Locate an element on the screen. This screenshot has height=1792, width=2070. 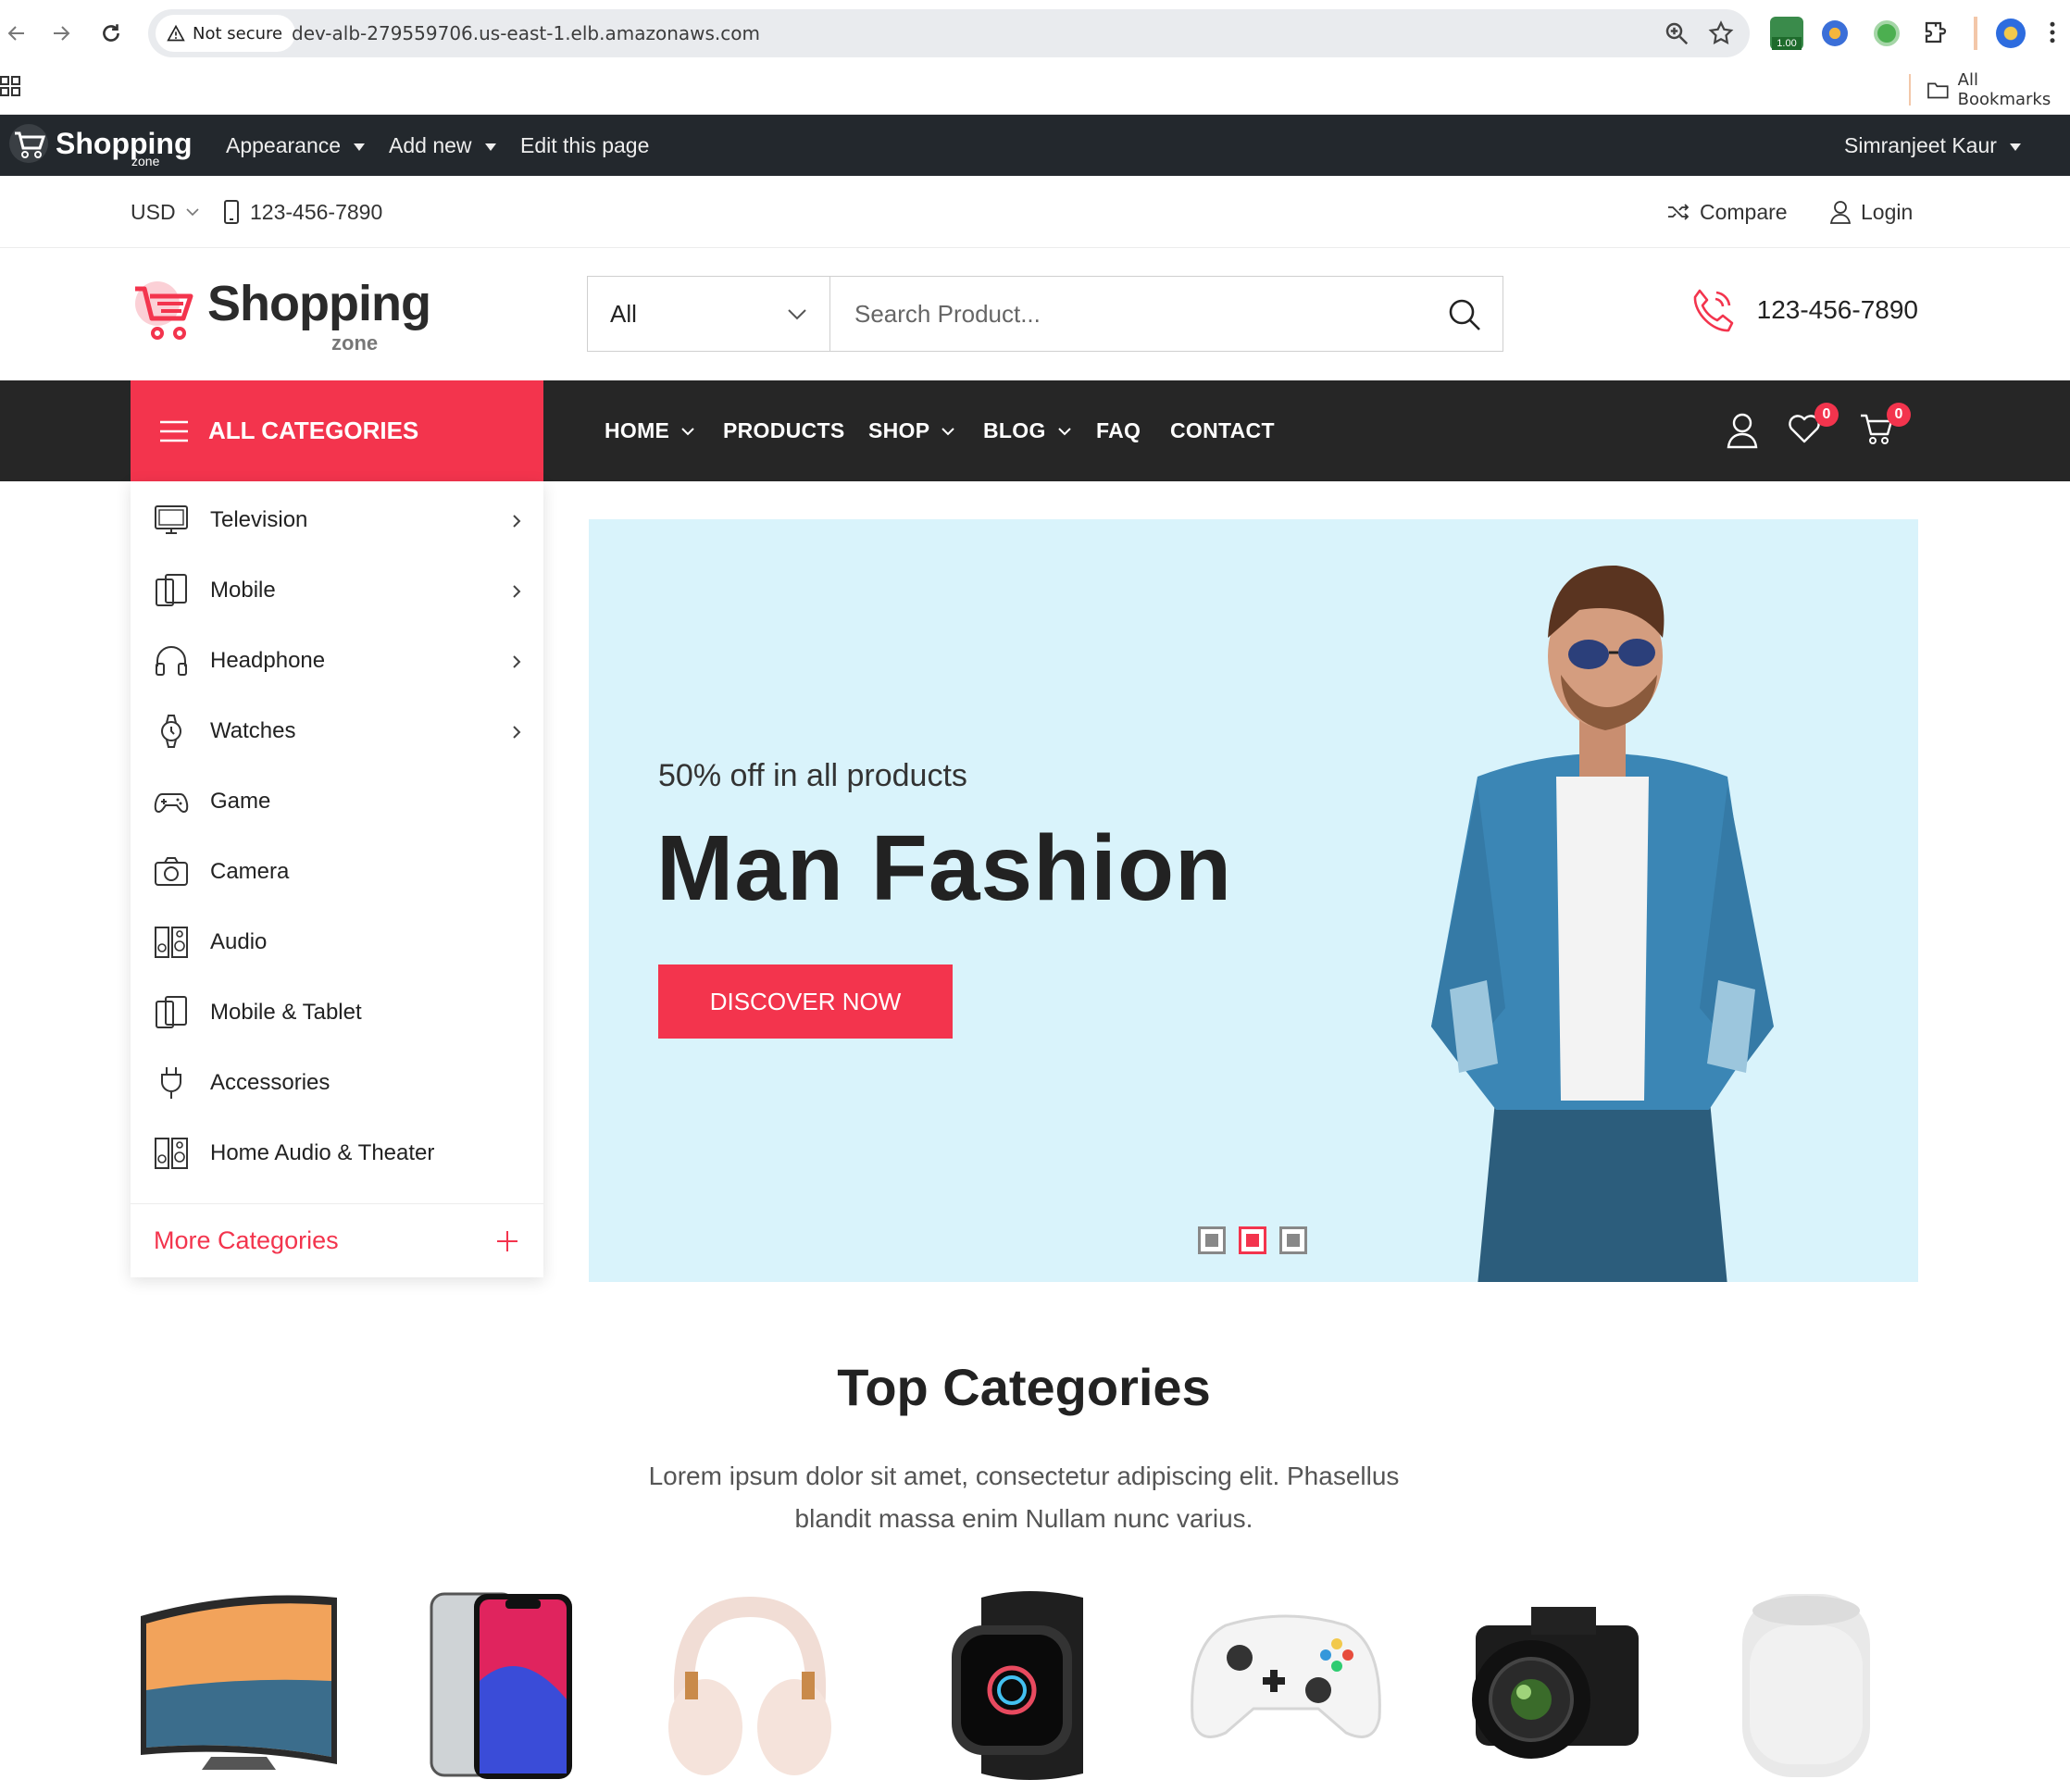
admin-edit-page-label: Edit this page is located at coordinates (585, 145).